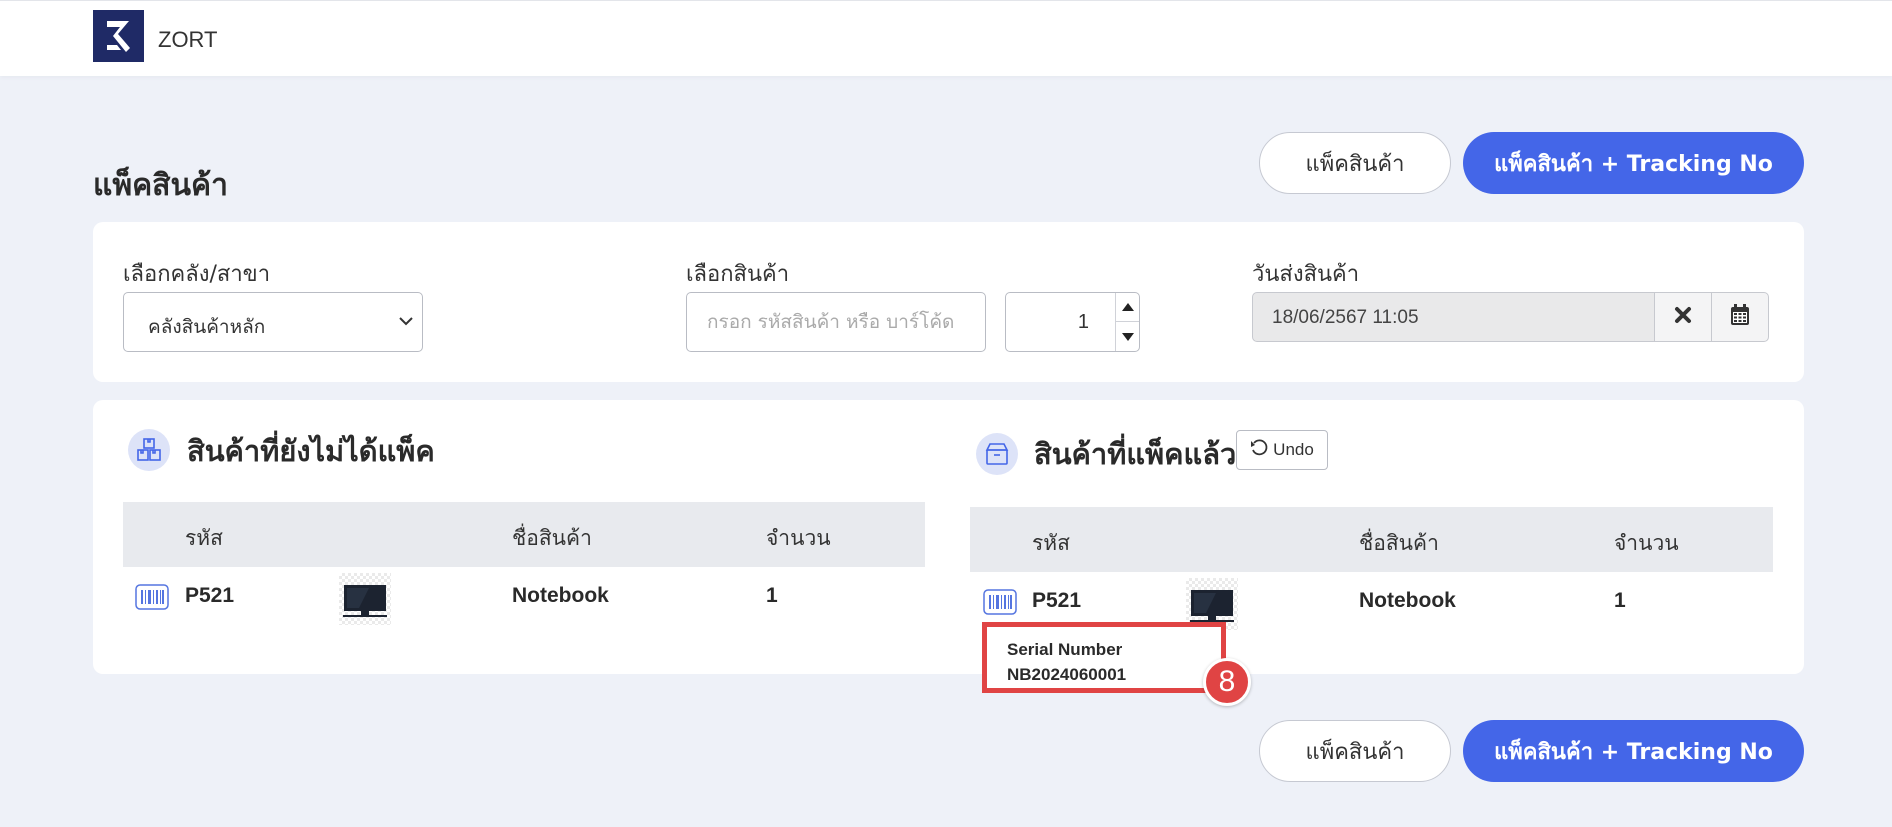  Describe the element at coordinates (1355, 751) in the screenshot. I see `pack-button-bottom: แพ็คสินค้า` at that location.